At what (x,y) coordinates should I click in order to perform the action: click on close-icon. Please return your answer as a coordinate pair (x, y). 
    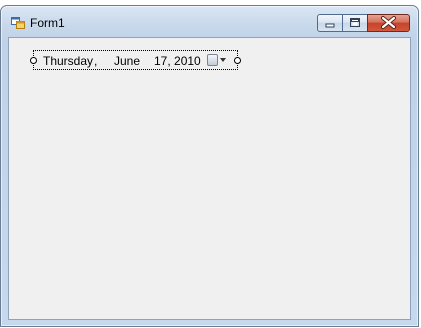
    Looking at the image, I should click on (388, 22).